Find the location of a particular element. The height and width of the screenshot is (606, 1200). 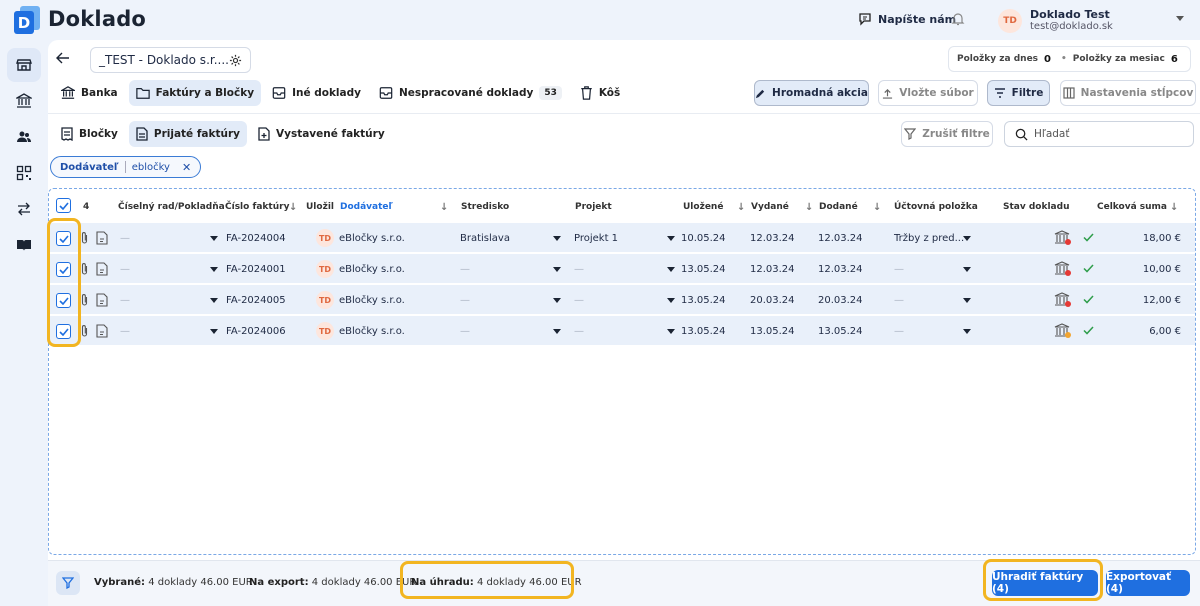

upload-file-button: Vložte súbor is located at coordinates (928, 93).